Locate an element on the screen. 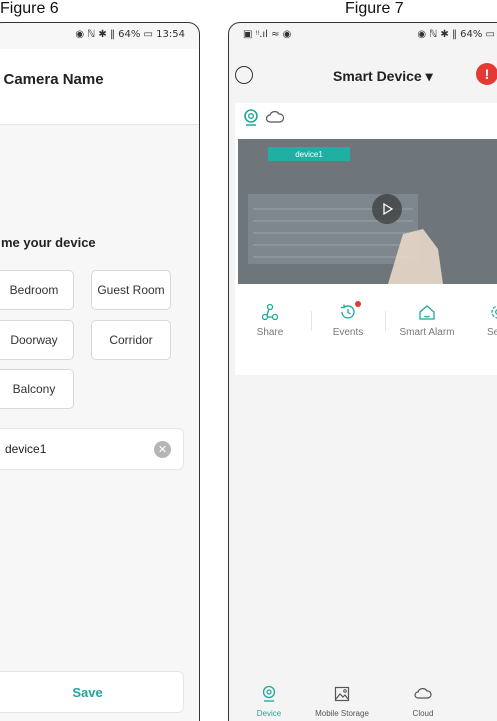  device-nav-icon is located at coordinates (269, 693).